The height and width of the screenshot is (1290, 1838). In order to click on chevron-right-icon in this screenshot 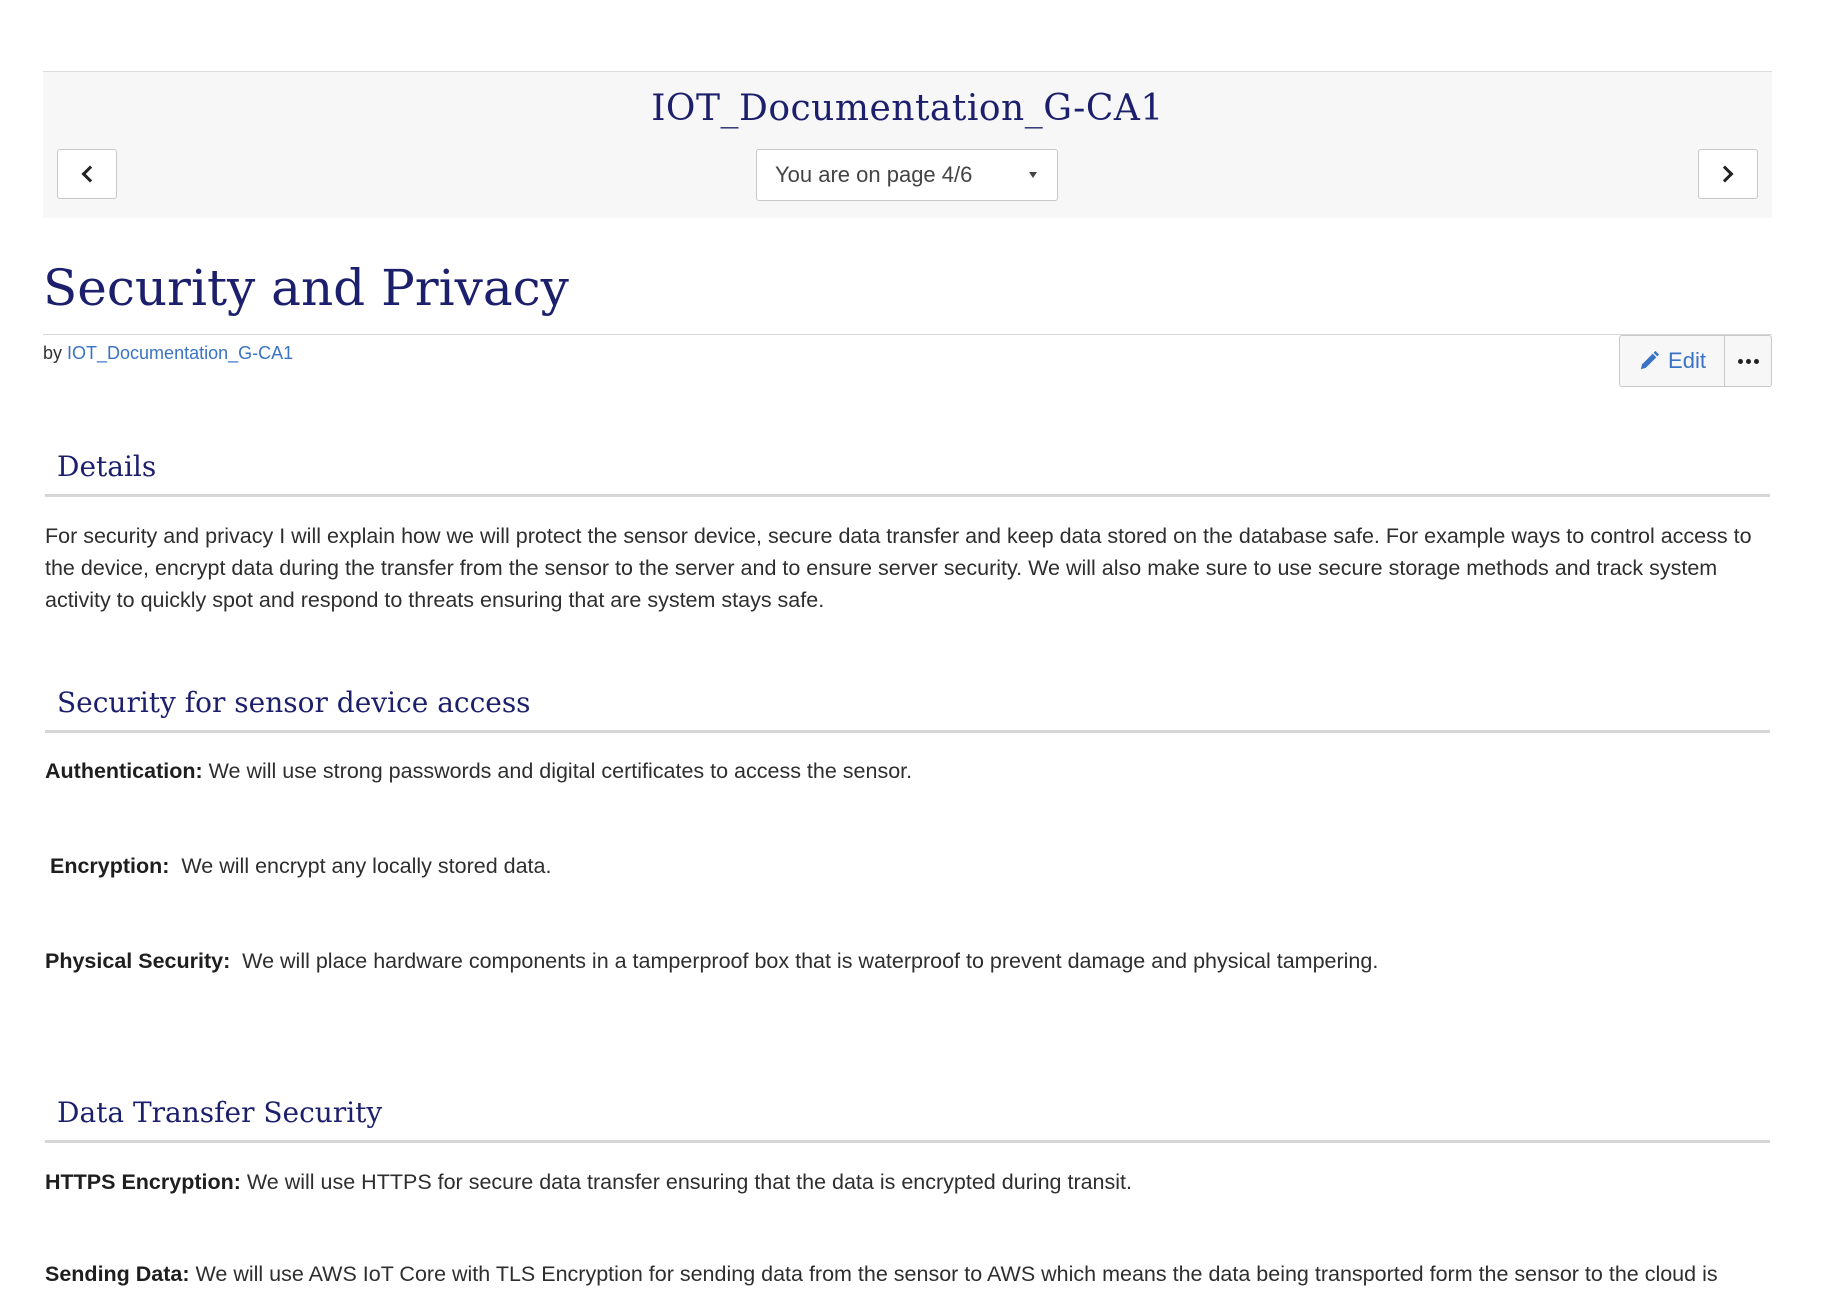, I will do `click(1725, 174)`.